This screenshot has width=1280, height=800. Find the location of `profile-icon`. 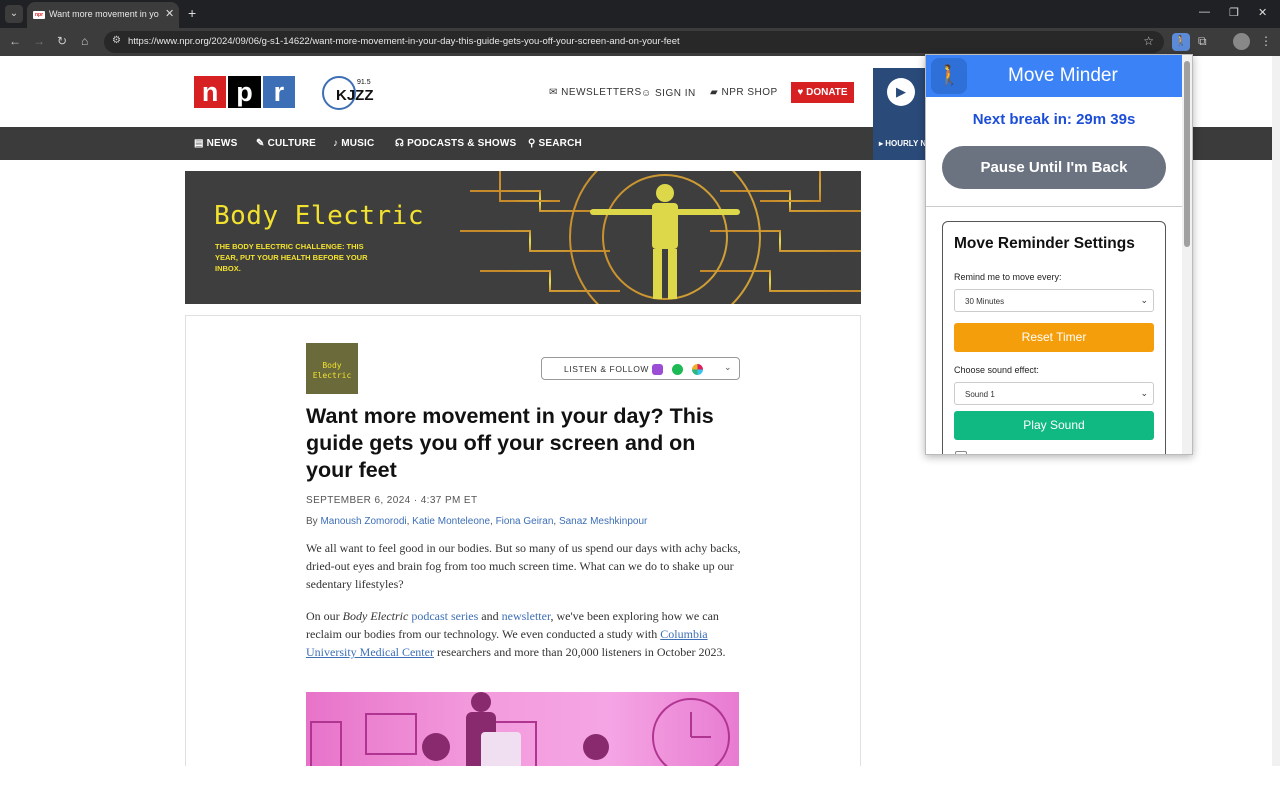

profile-icon is located at coordinates (1241, 41).